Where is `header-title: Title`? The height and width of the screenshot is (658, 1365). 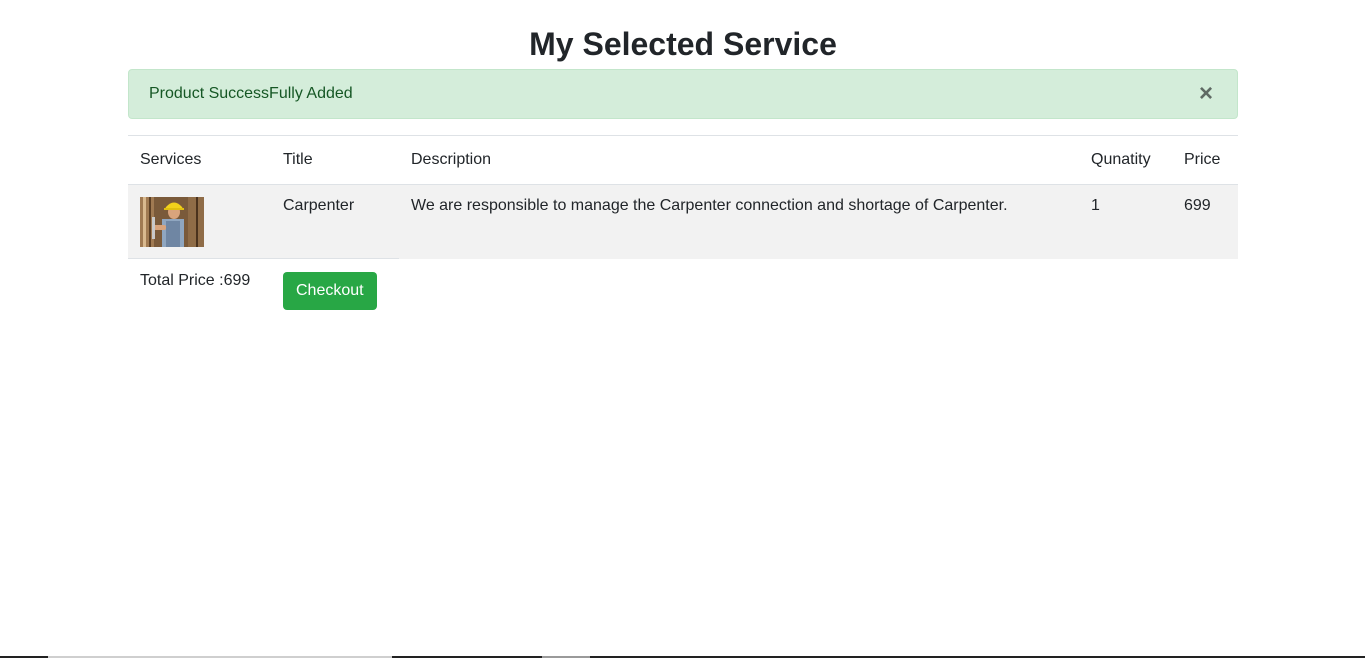
header-title: Title is located at coordinates (335, 160).